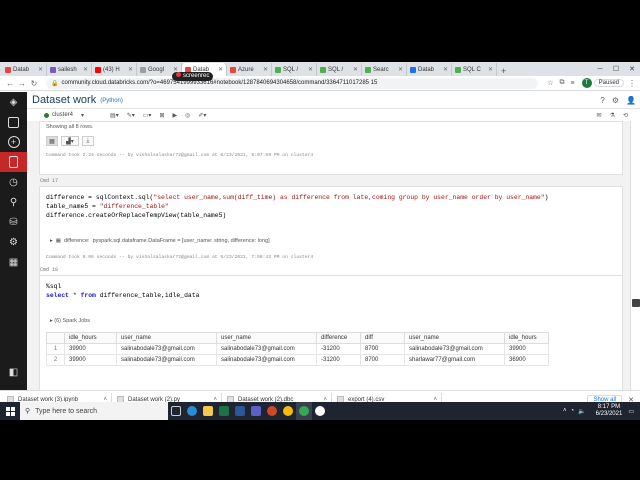 The height and width of the screenshot is (480, 640). I want to click on reload-icon: ↻, so click(34, 83).